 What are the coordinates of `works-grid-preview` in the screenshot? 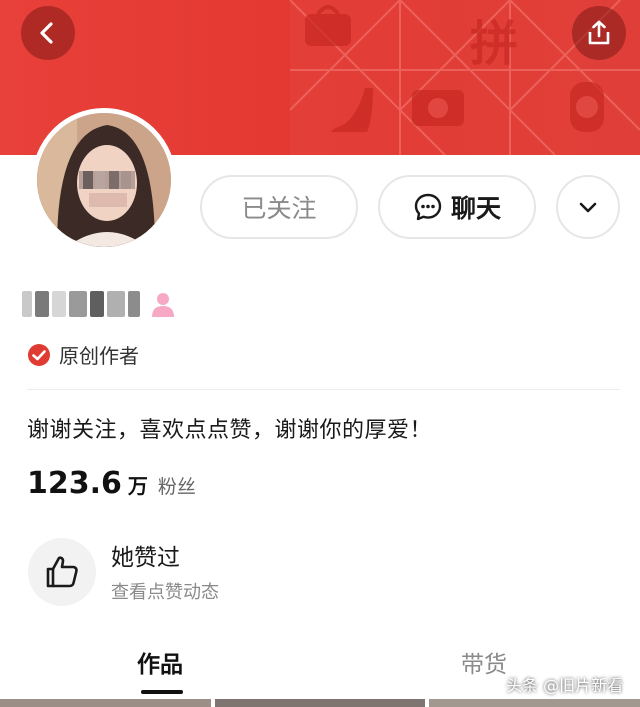 It's located at (320, 703).